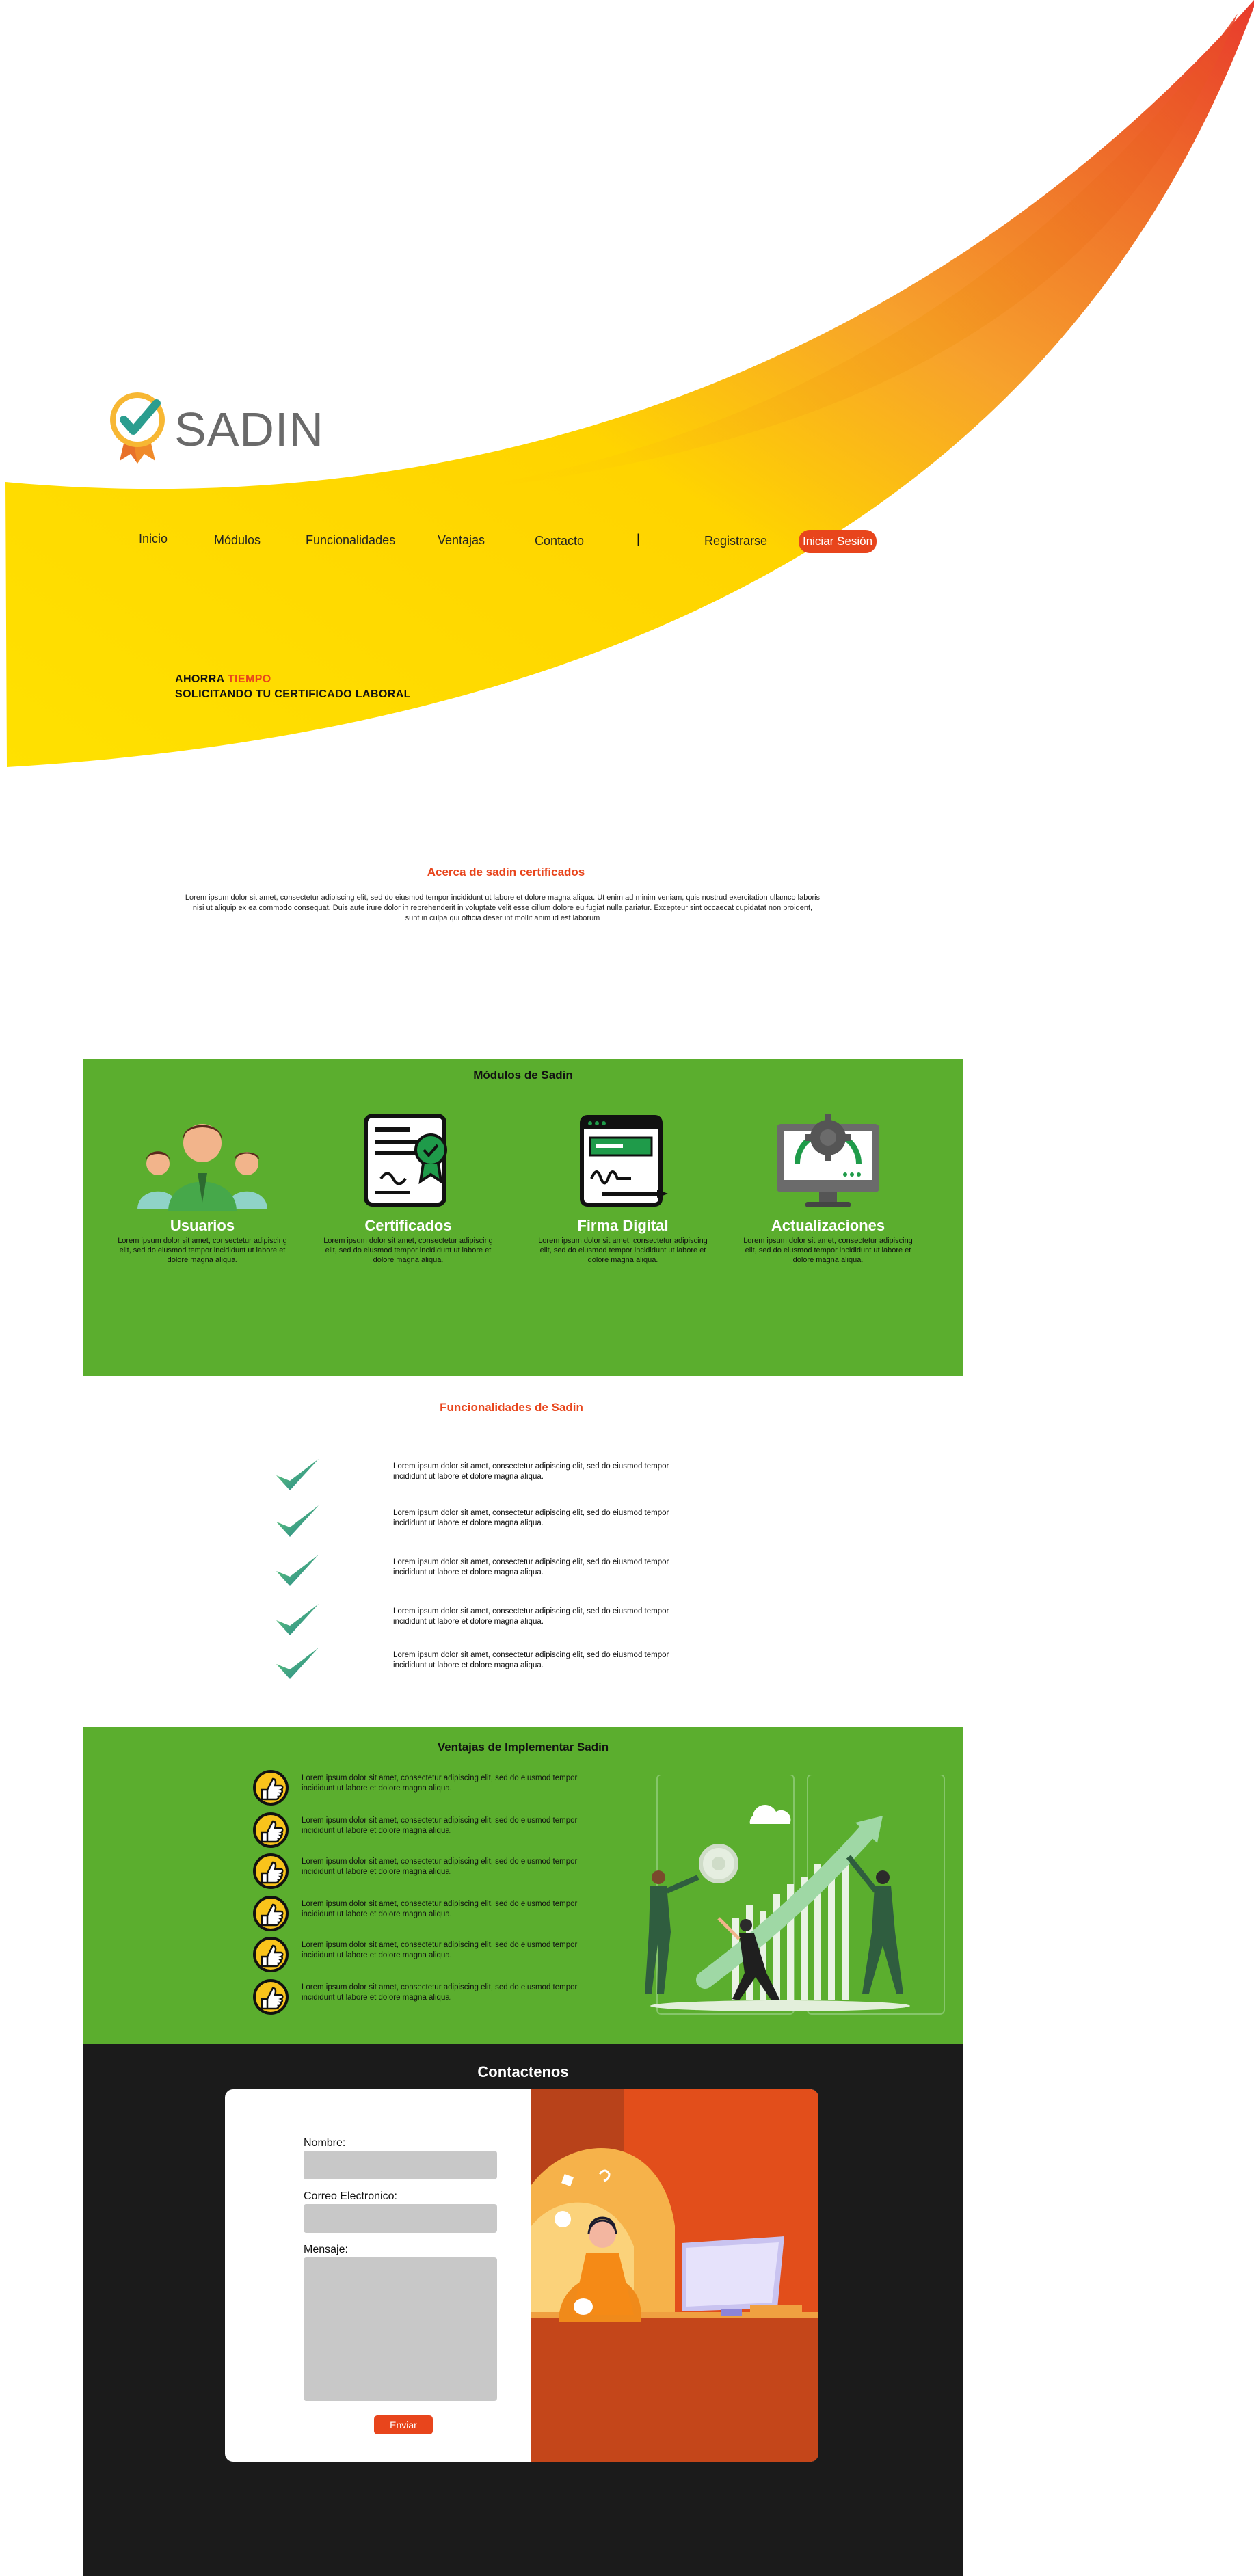 Image resolution: width=1254 pixels, height=2576 pixels. What do you see at coordinates (506, 872) in the screenshot?
I see `about-title: Acerca de sadin certificados` at bounding box center [506, 872].